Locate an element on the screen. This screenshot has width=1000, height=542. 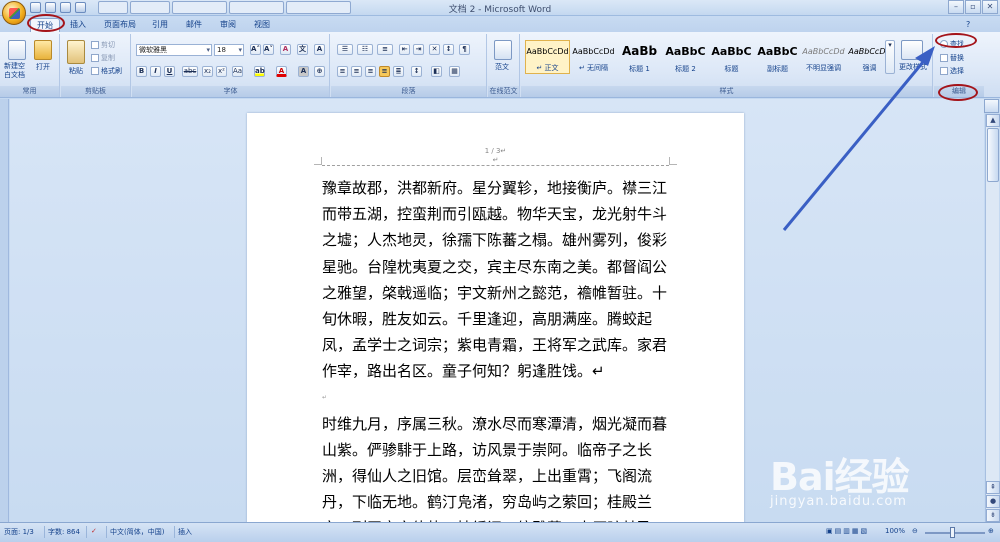
grow-font-button: A˄ is located at coordinates (255, 49).